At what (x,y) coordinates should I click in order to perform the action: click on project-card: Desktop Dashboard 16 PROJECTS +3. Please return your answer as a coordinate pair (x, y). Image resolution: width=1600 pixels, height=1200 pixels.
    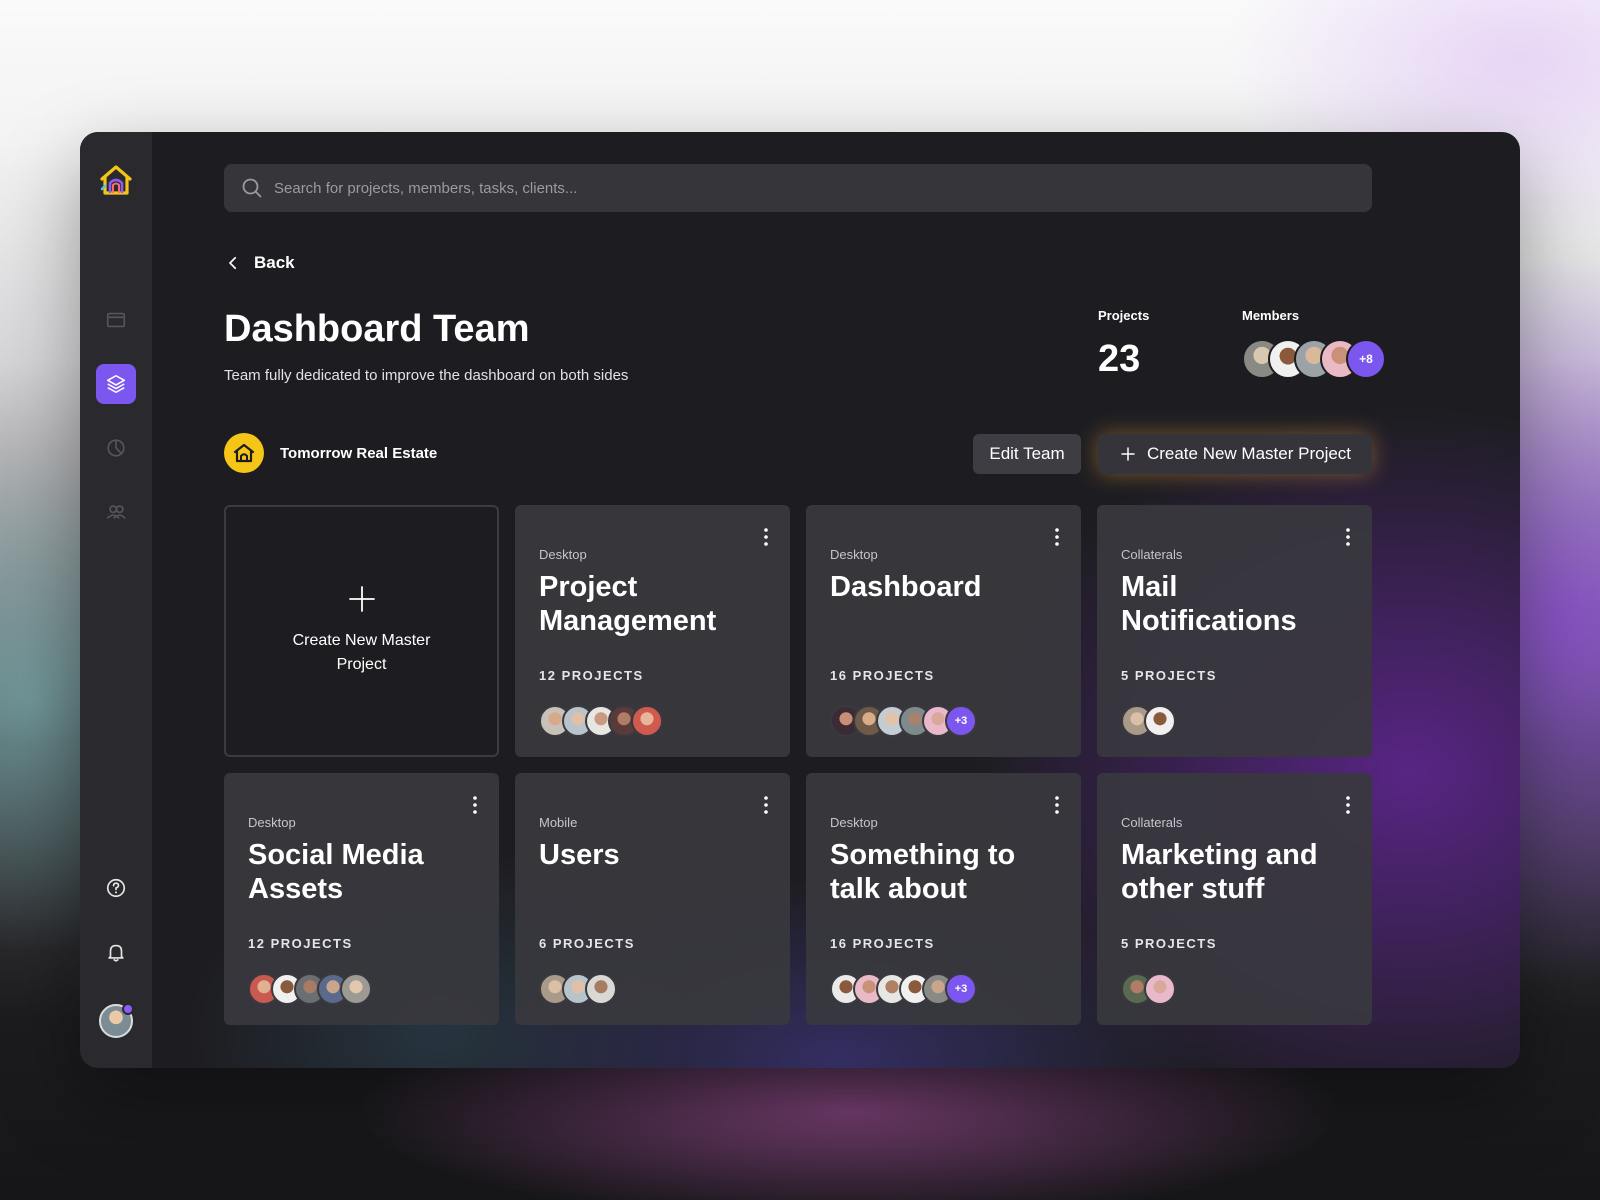
    Looking at the image, I should click on (943, 631).